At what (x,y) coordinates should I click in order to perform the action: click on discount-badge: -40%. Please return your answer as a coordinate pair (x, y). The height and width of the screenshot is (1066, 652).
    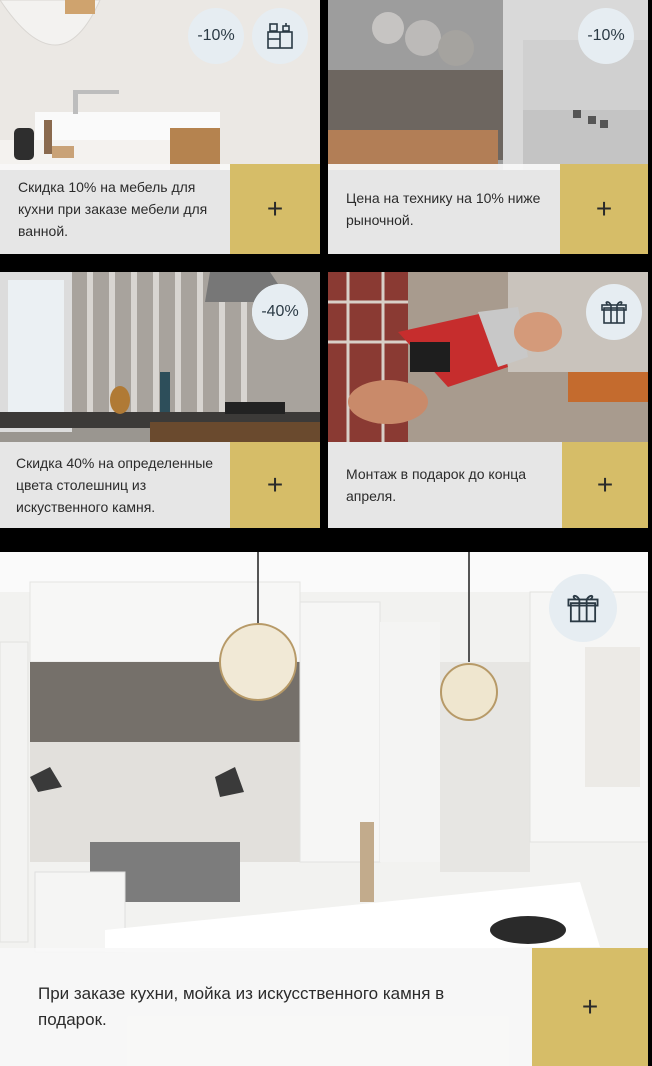
    Looking at the image, I should click on (280, 312).